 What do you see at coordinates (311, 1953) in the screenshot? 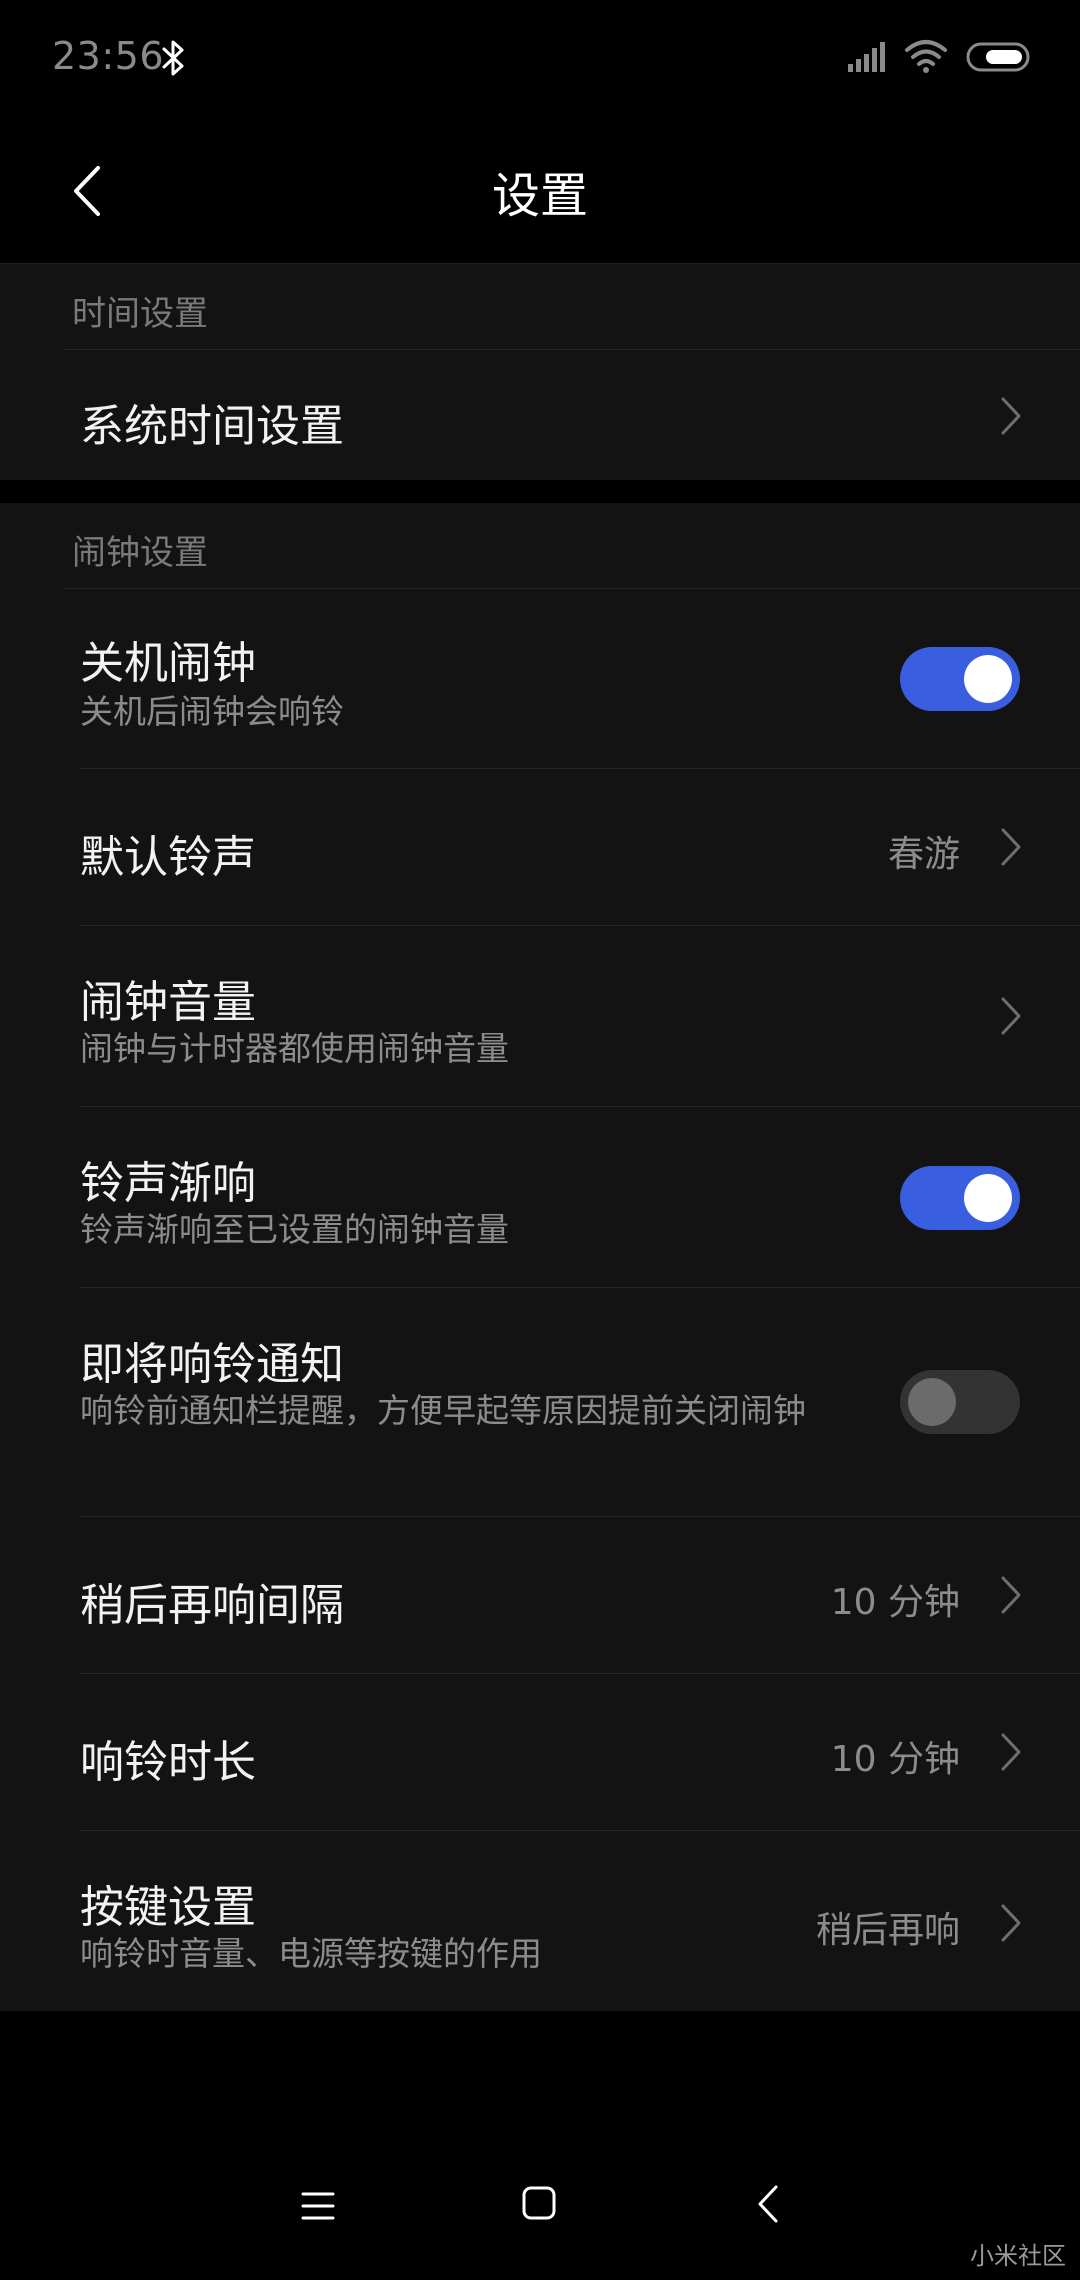
I see `row-subtitle: 响铃时音量、电源等按键的作用` at bounding box center [311, 1953].